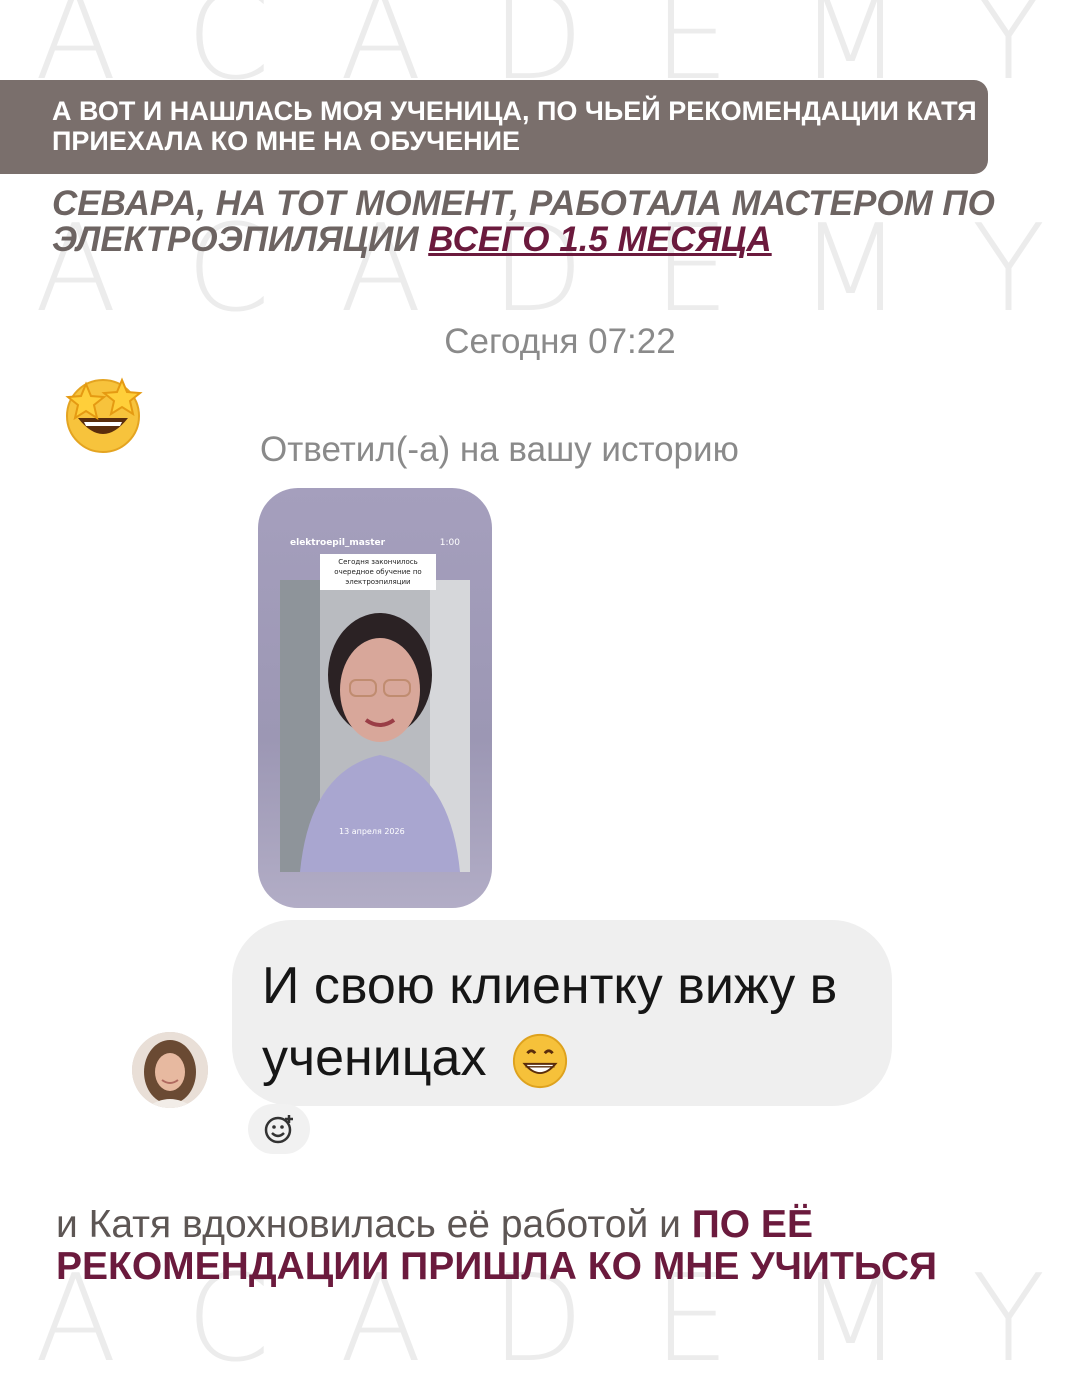 This screenshot has width=1080, height=1389. Describe the element at coordinates (572, 1022) in the screenshot. I see `message-text: И свою клиентку вижу в ученицах` at that location.